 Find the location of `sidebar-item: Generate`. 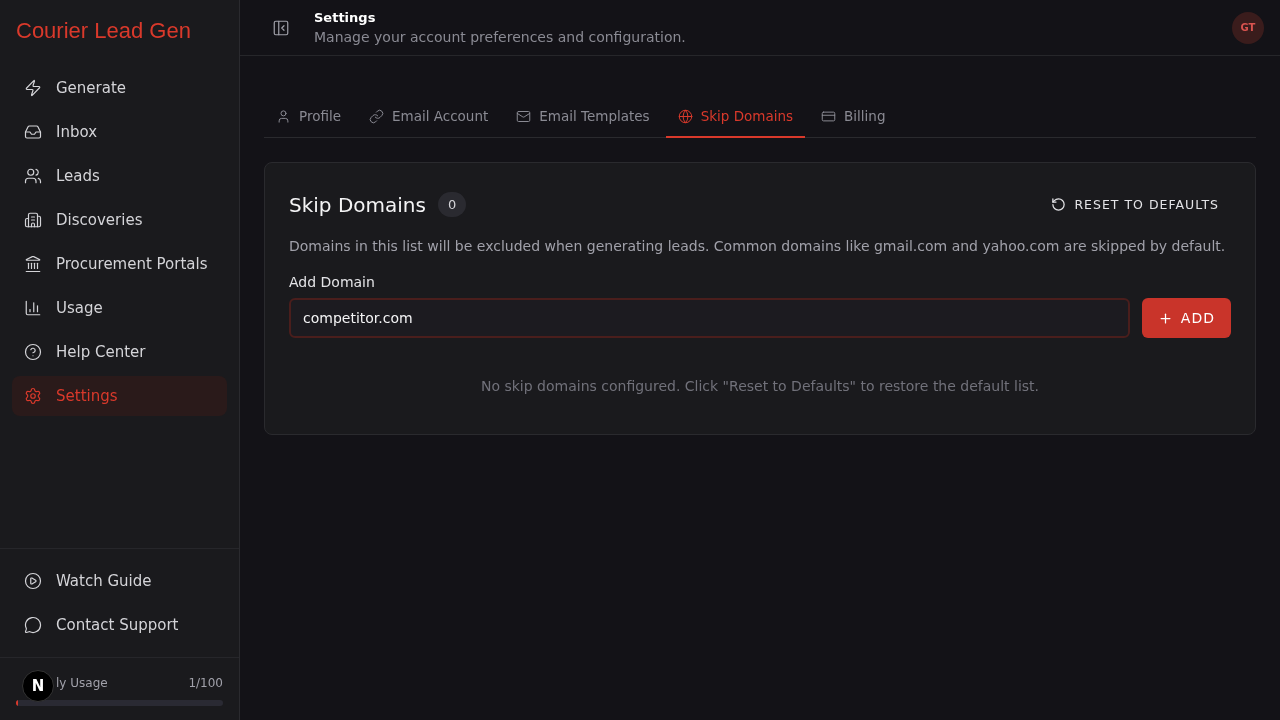

sidebar-item: Generate is located at coordinates (119, 88).